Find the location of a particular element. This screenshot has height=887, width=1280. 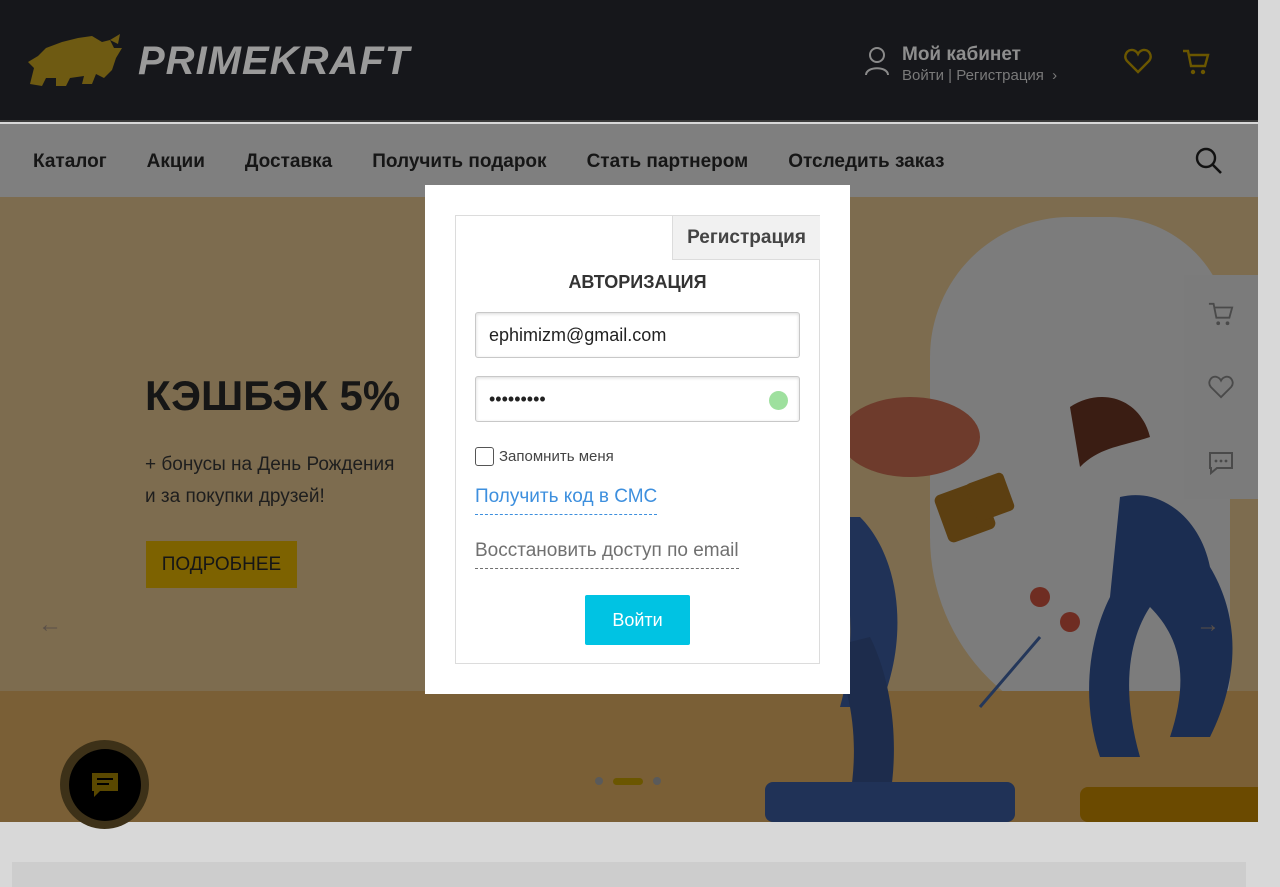

chat-widget-button is located at coordinates (104, 784).